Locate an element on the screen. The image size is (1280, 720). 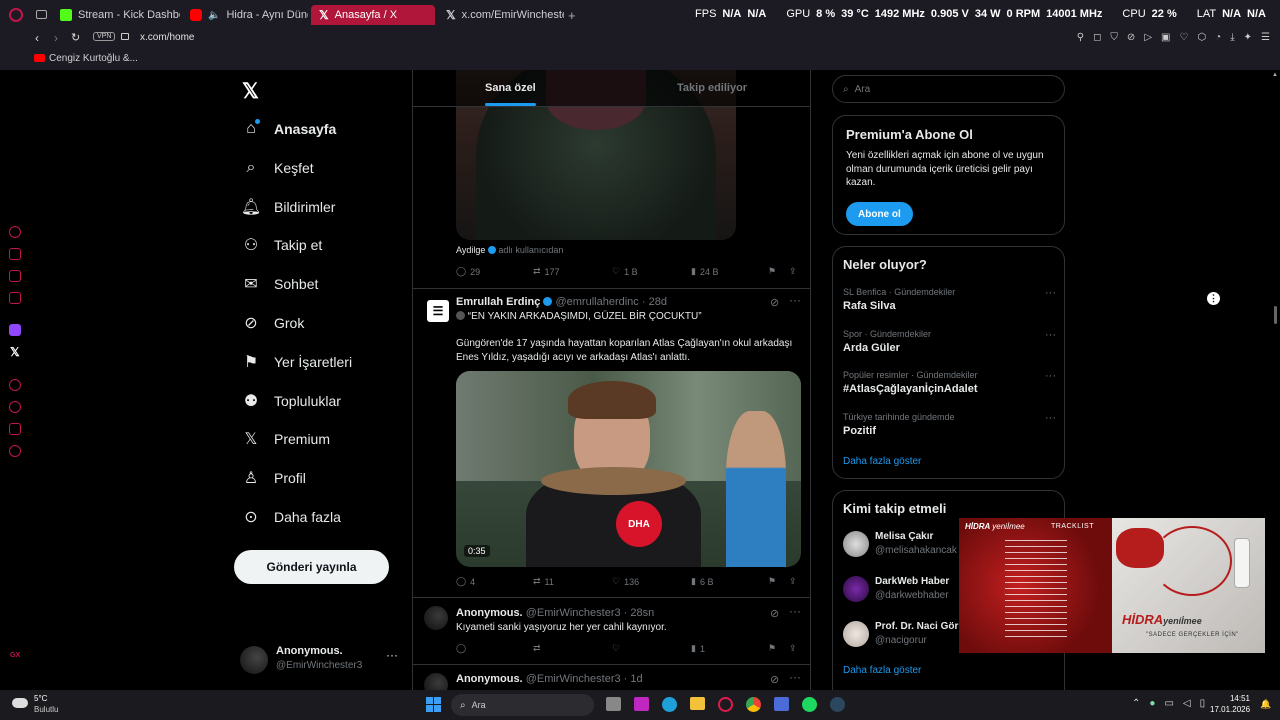
tab-for-you: Sana özel is located at coordinates (510, 94).